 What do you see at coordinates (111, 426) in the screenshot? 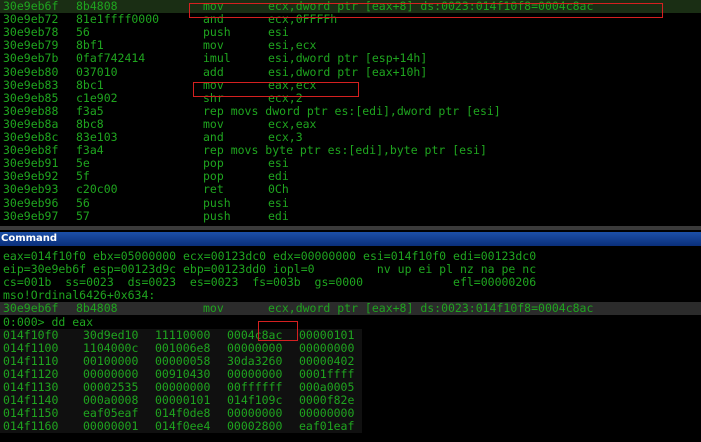
I see `dump-dword: 00000001` at bounding box center [111, 426].